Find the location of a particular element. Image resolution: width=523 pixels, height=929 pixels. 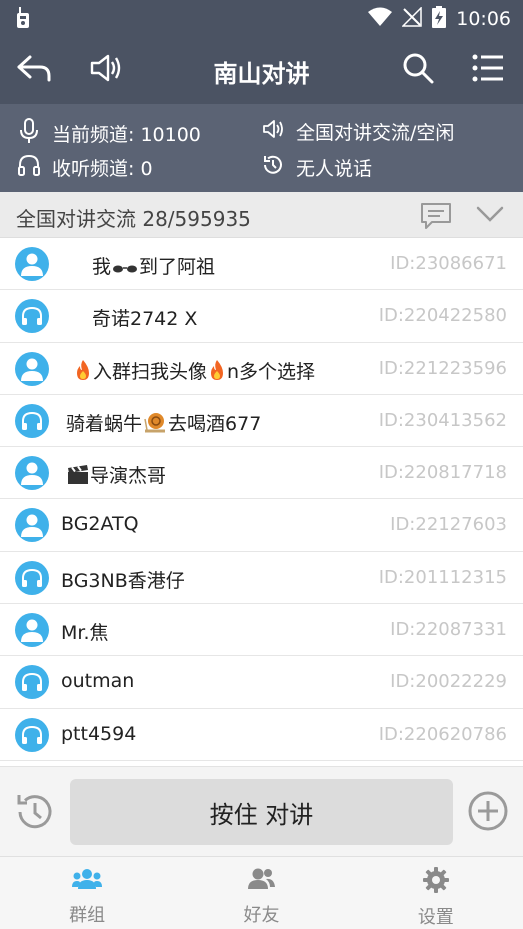

member-name: 奇诺2742 X is located at coordinates (144, 317).